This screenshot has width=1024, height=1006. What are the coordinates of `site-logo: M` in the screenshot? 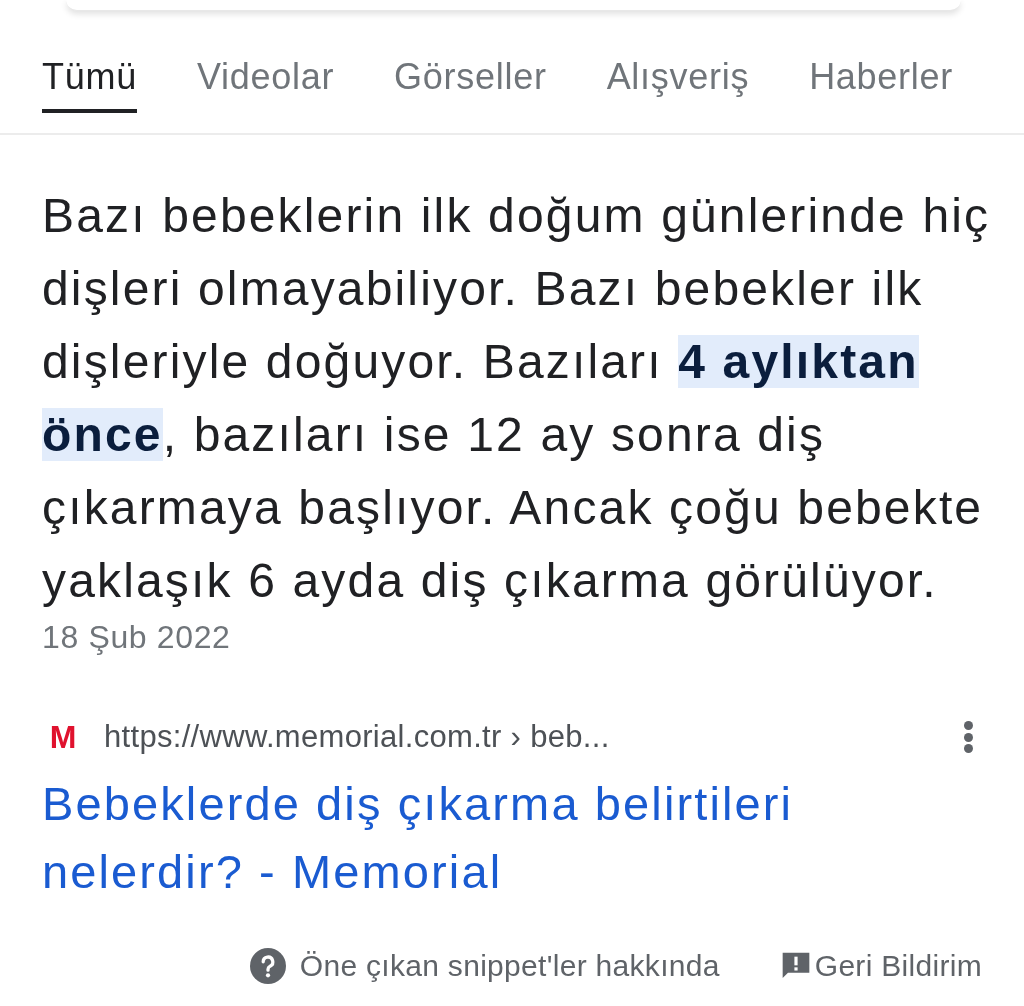 It's located at (63, 737).